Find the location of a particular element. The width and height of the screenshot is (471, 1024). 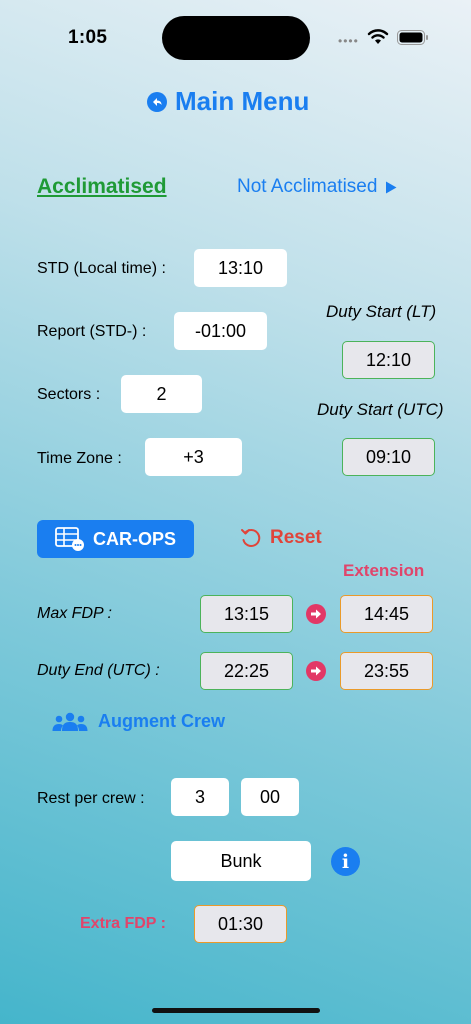

augment-crew-label: Augment Crew is located at coordinates (162, 721).